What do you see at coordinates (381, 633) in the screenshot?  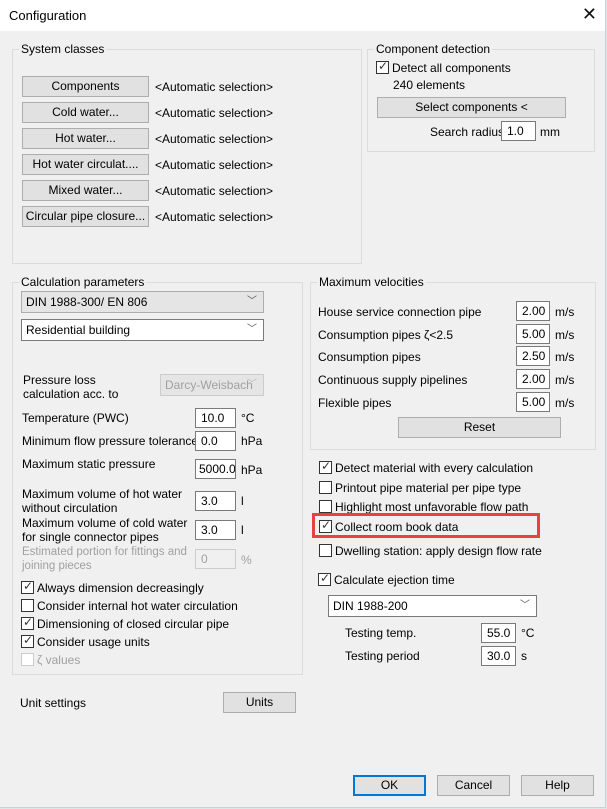 I see `testing-temp-label: Testing temp.` at bounding box center [381, 633].